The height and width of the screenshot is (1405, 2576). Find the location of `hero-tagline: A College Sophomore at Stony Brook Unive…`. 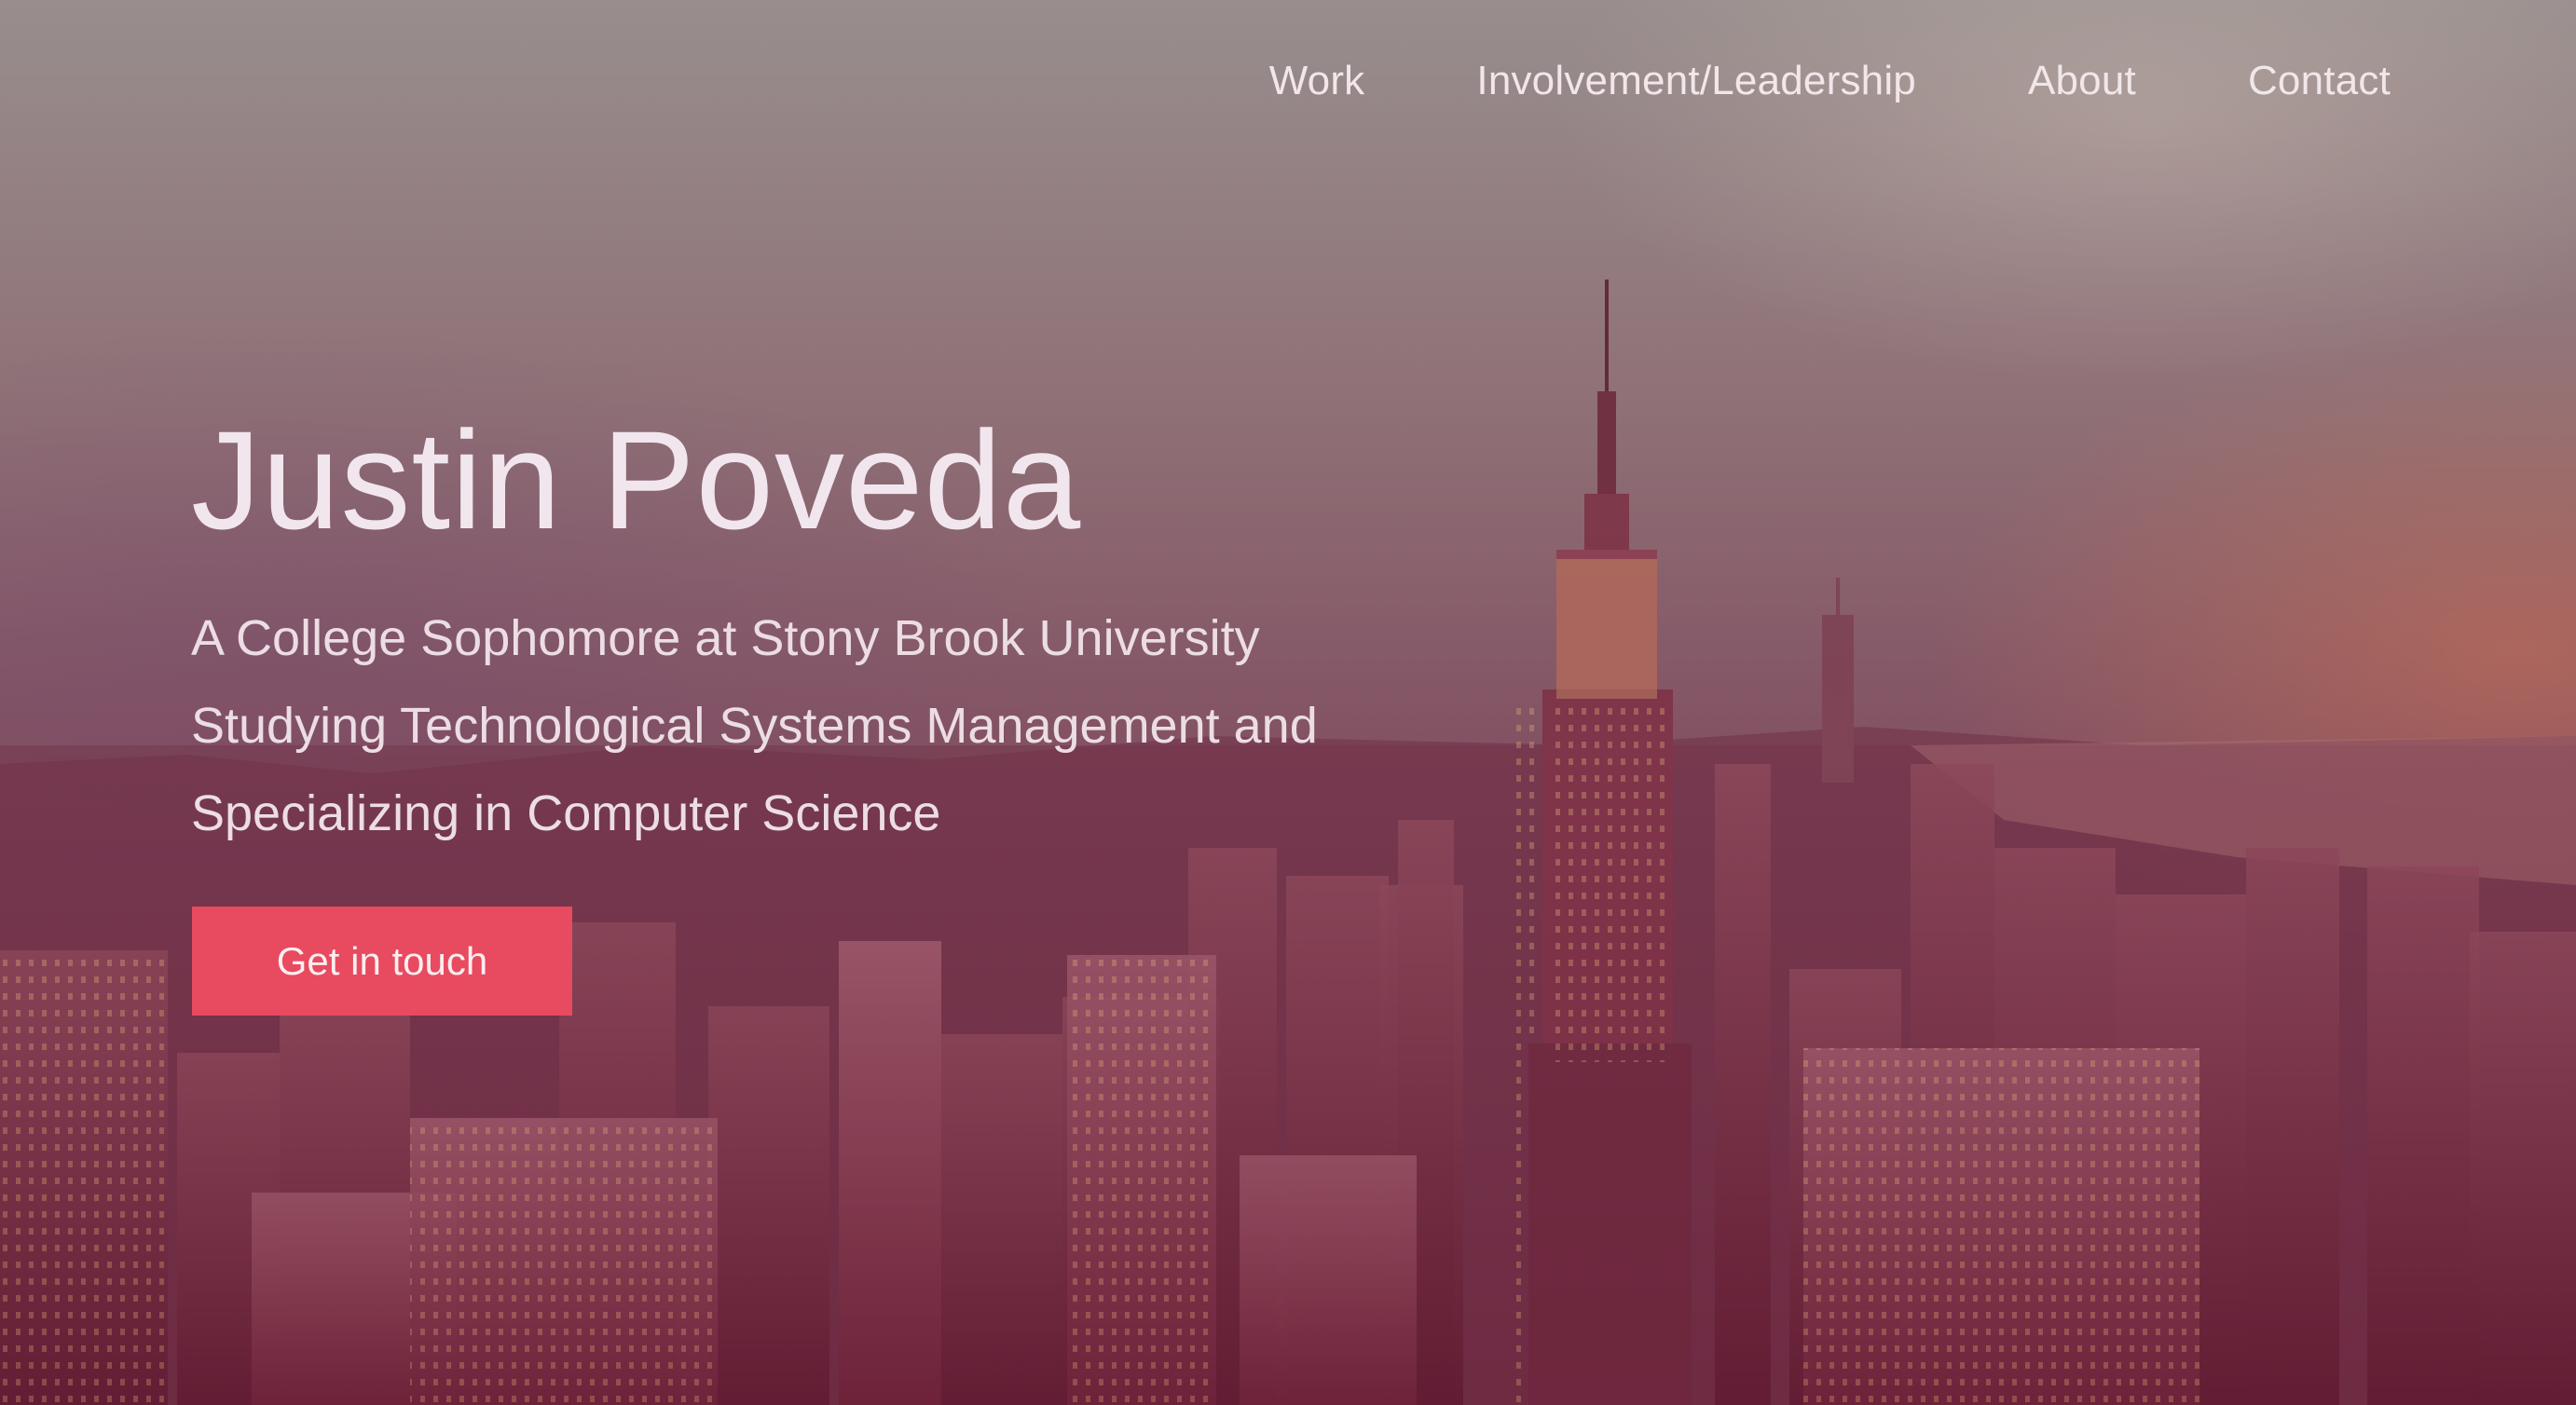

hero-tagline: A College Sophomore at Stony Brook Unive… is located at coordinates (890, 726).